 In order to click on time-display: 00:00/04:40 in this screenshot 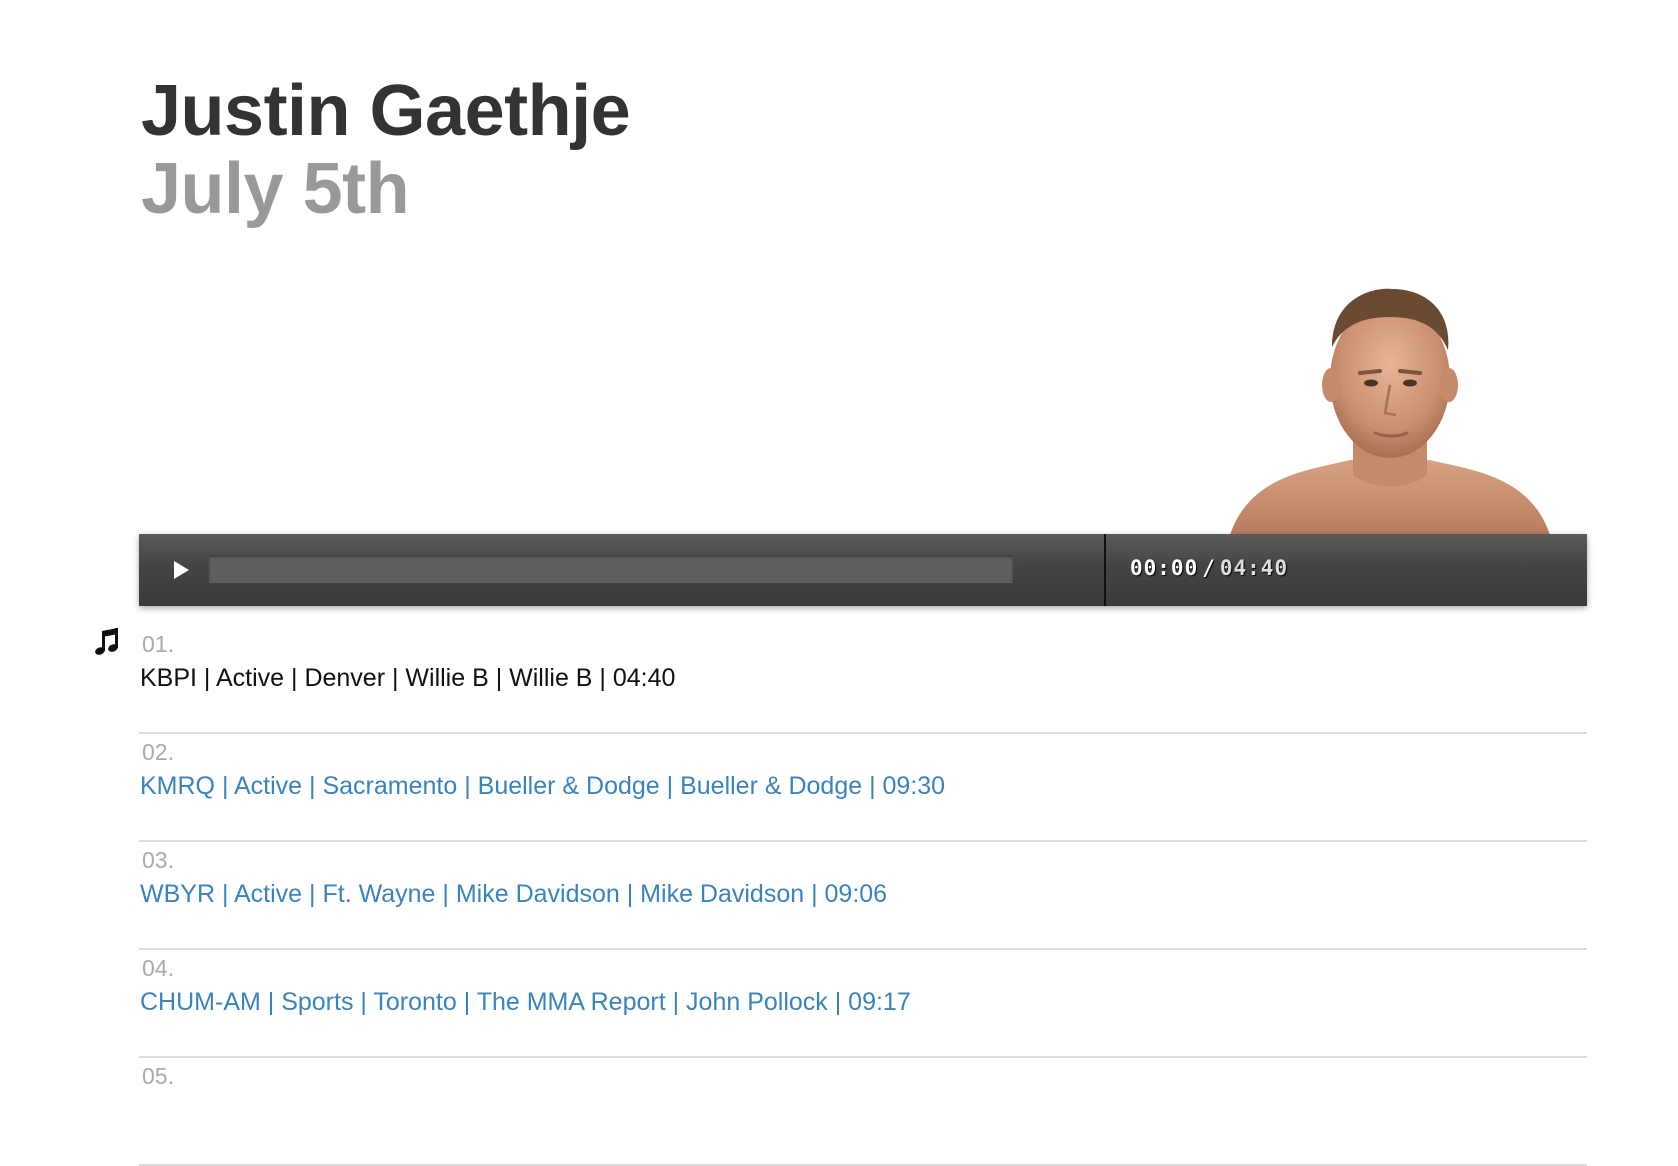, I will do `click(1209, 568)`.